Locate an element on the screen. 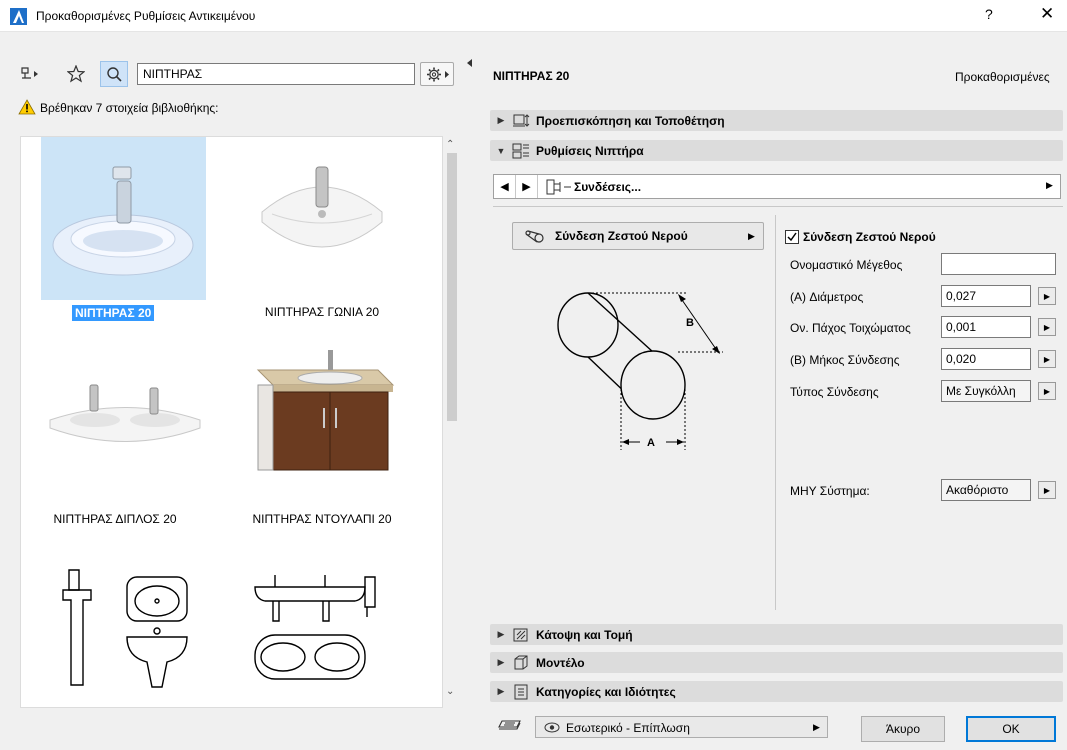 This screenshot has height=750, width=1067. section-model: ▶ Μοντέλο is located at coordinates (776, 662).